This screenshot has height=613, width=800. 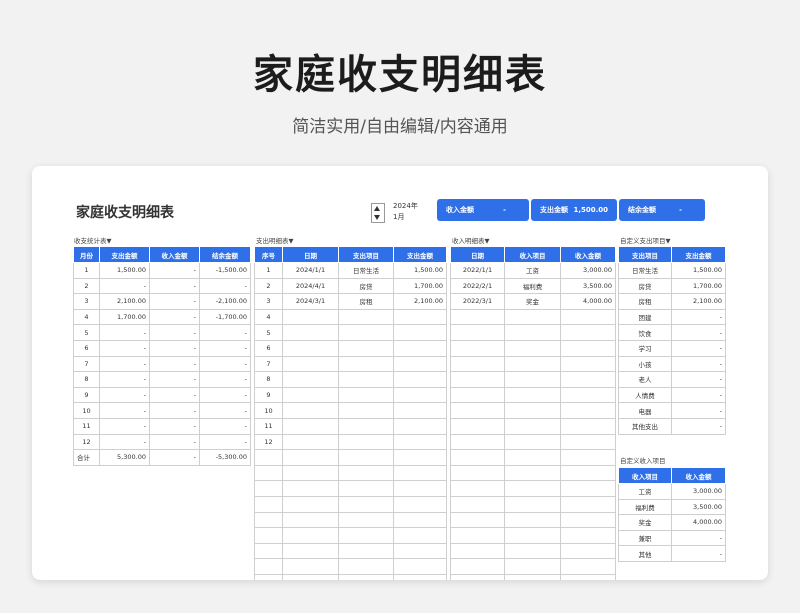 What do you see at coordinates (477, 270) in the screenshot?
I see `table-cell: 2022/1/1` at bounding box center [477, 270].